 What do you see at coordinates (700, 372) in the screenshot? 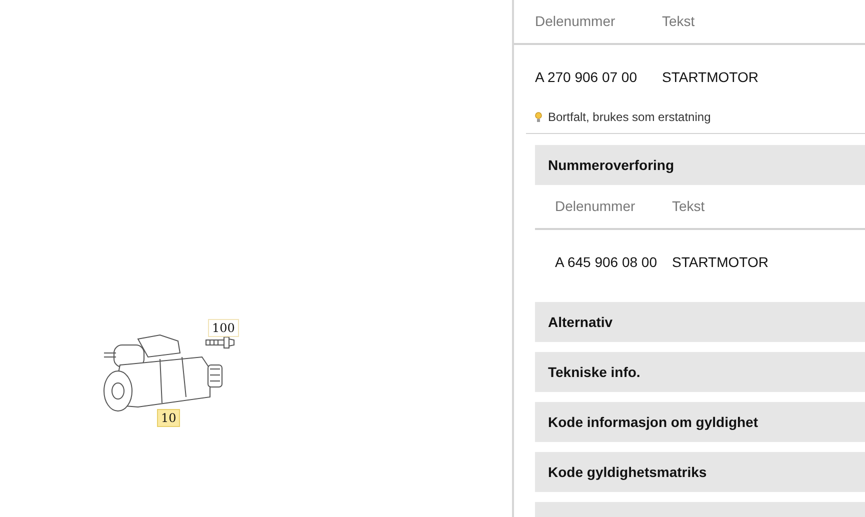
I see `section-header: Tekniske info.` at bounding box center [700, 372].